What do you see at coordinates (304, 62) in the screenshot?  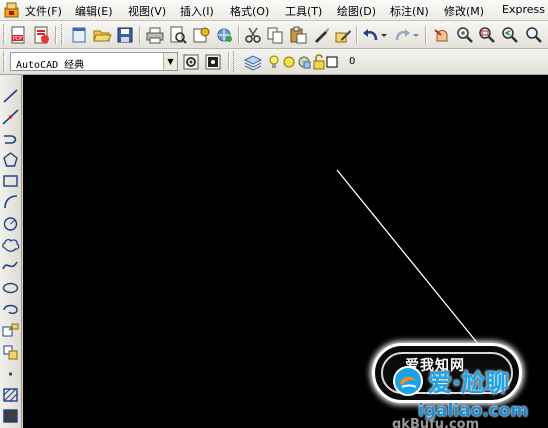 I see `layer-viewport-icon` at bounding box center [304, 62].